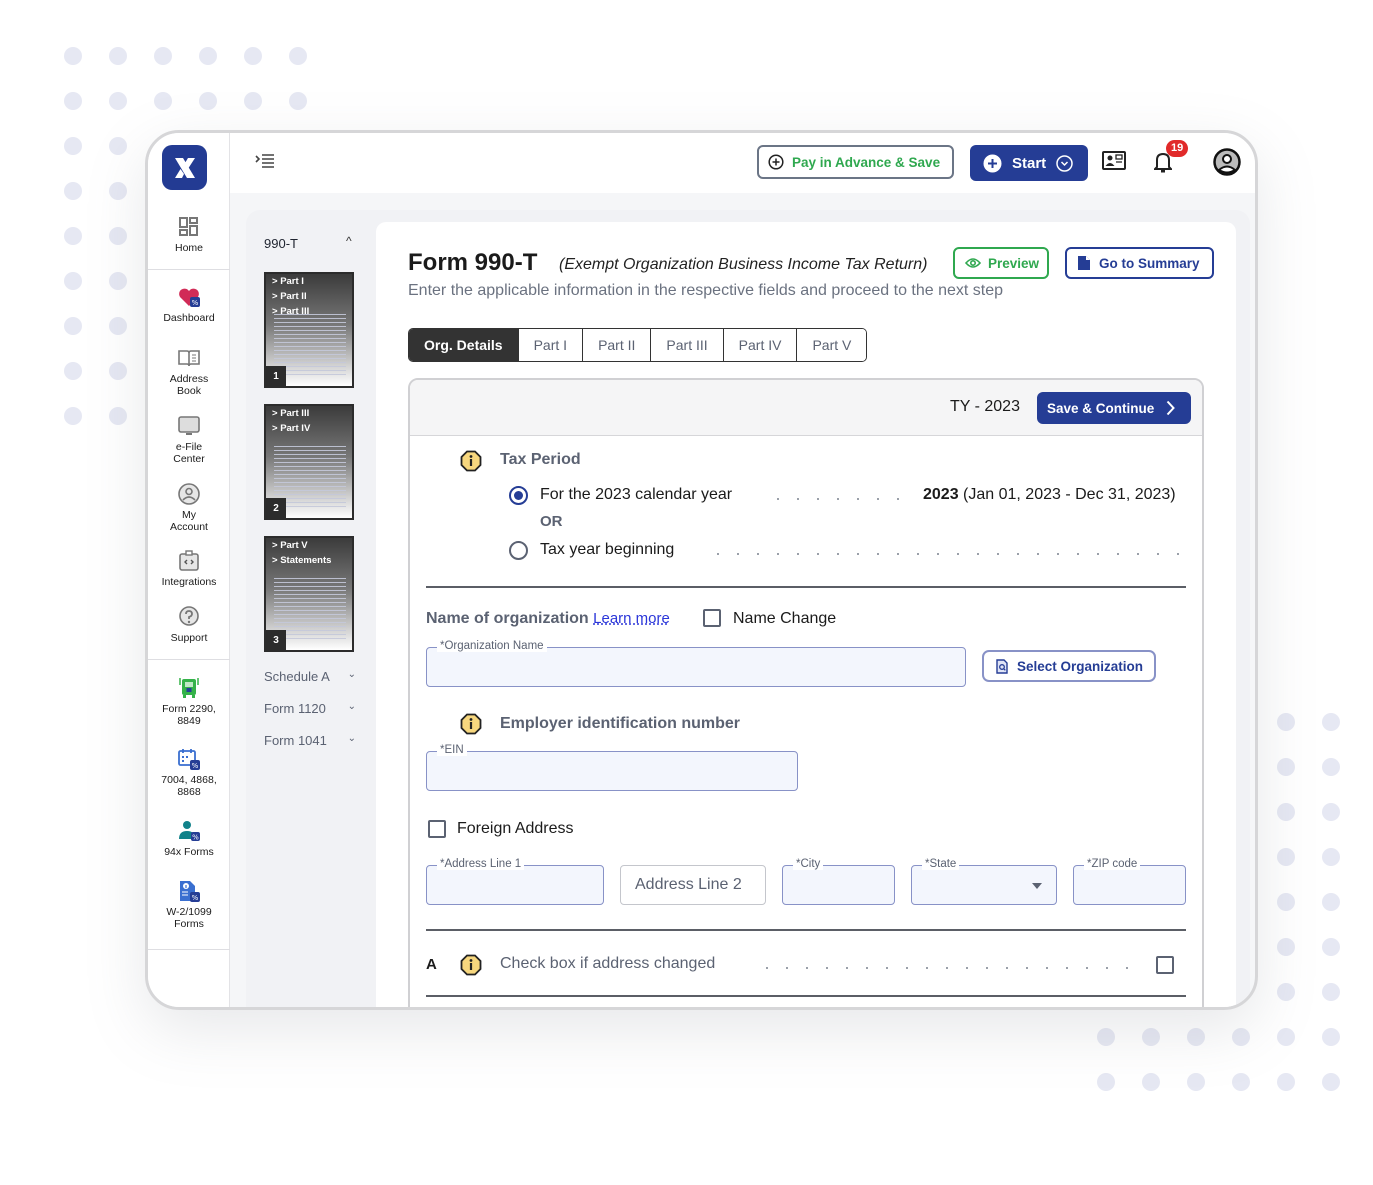 The height and width of the screenshot is (1185, 1373). What do you see at coordinates (992, 163) in the screenshot?
I see `plus-circle-icon` at bounding box center [992, 163].